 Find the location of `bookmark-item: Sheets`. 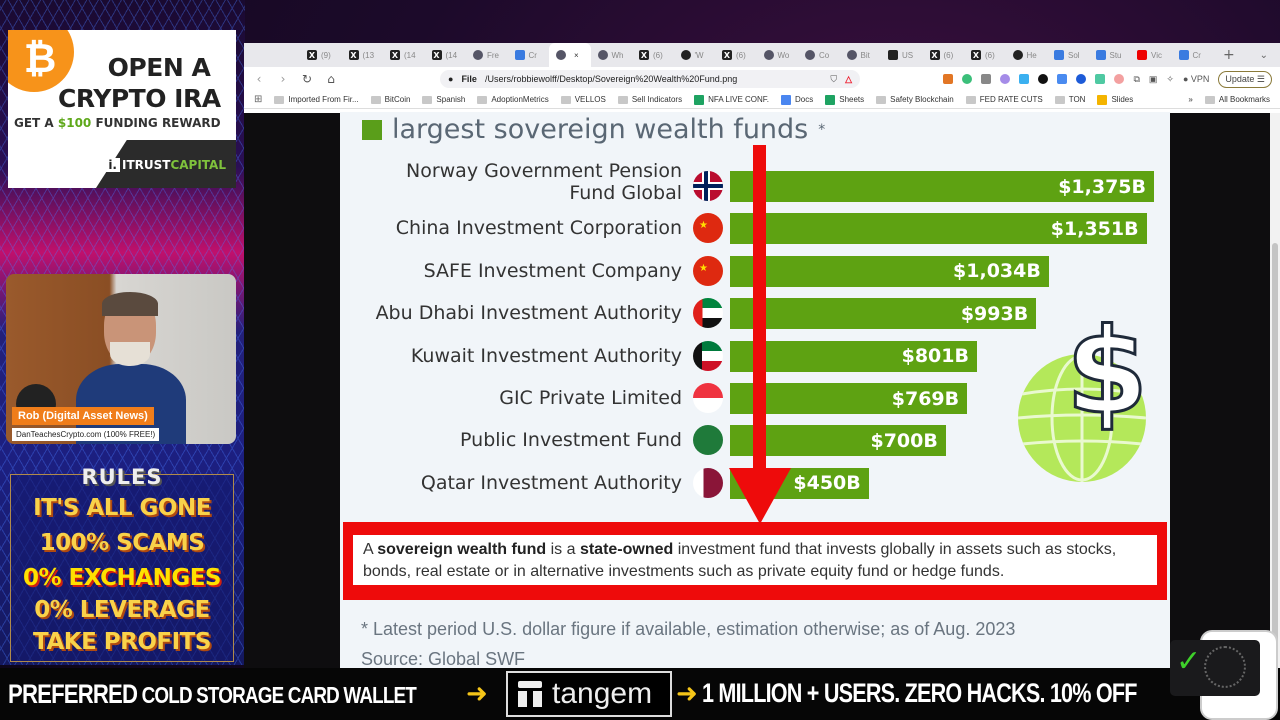

bookmark-item: Sheets is located at coordinates (844, 99).